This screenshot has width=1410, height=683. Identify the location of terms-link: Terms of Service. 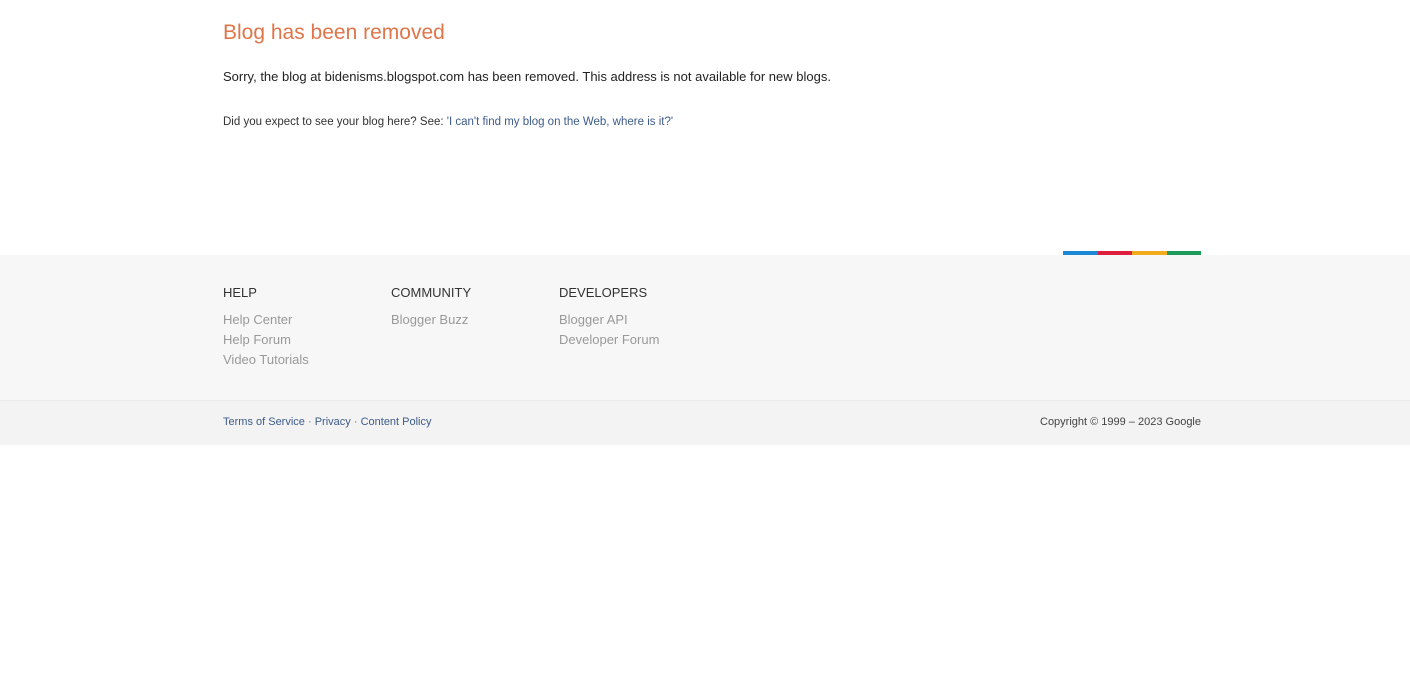
(264, 422).